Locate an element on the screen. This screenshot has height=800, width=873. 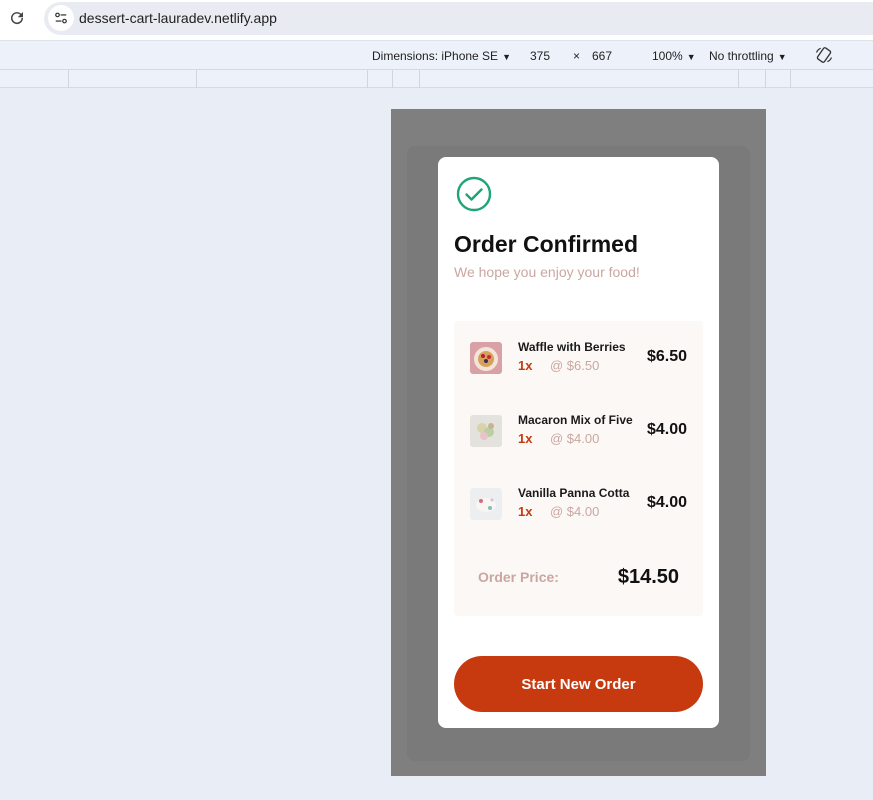
waffle-thumbnail is located at coordinates (486, 358).